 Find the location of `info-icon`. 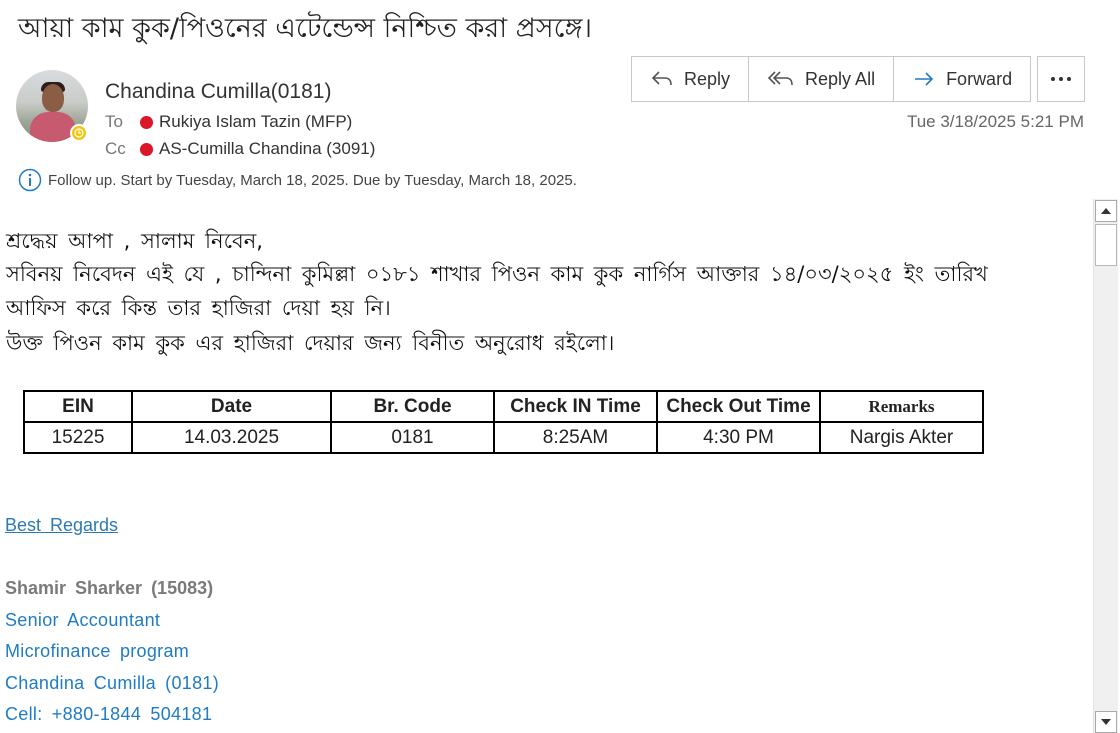

info-icon is located at coordinates (30, 180).